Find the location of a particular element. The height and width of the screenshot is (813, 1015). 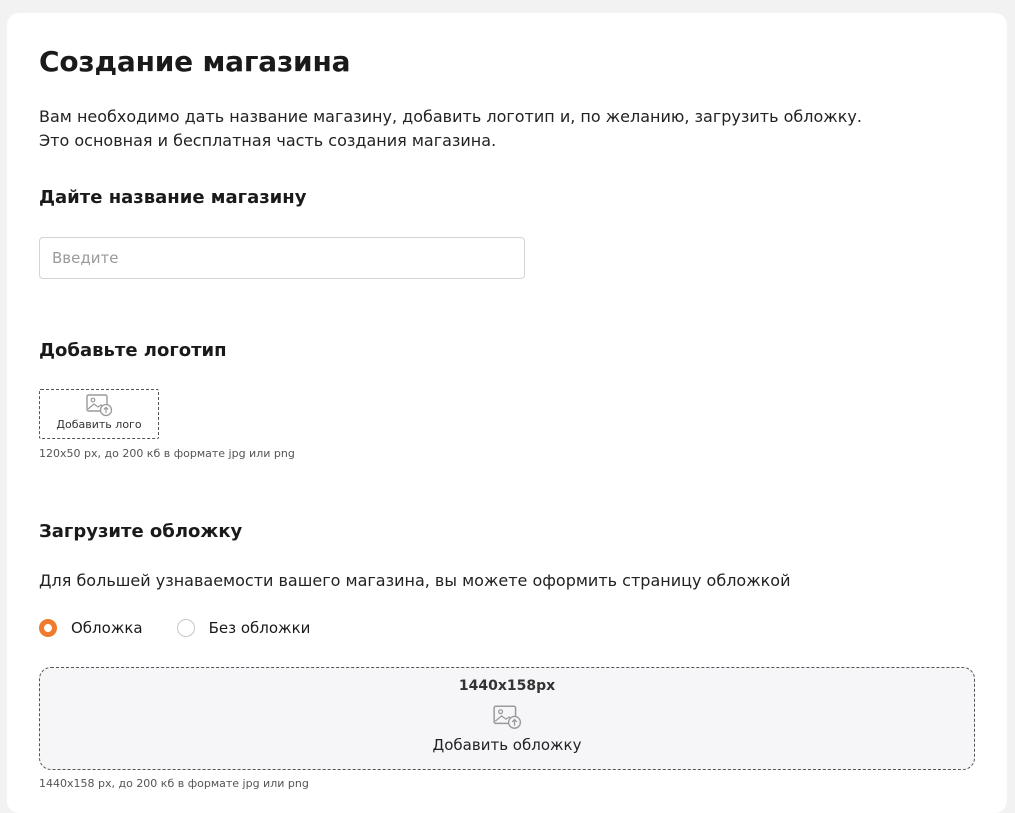

store-name-heading: Дайте название магазину is located at coordinates (173, 197).